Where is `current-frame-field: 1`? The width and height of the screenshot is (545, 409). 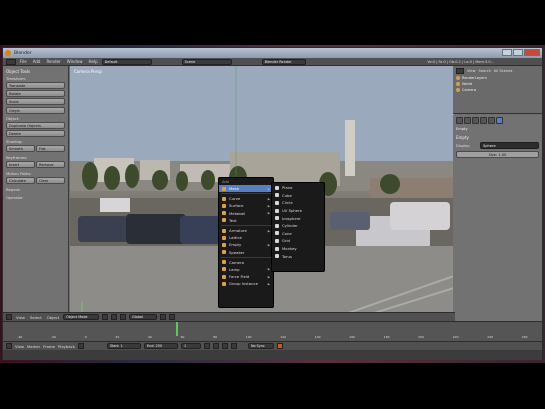 current-frame-field: 1 is located at coordinates (190, 346).